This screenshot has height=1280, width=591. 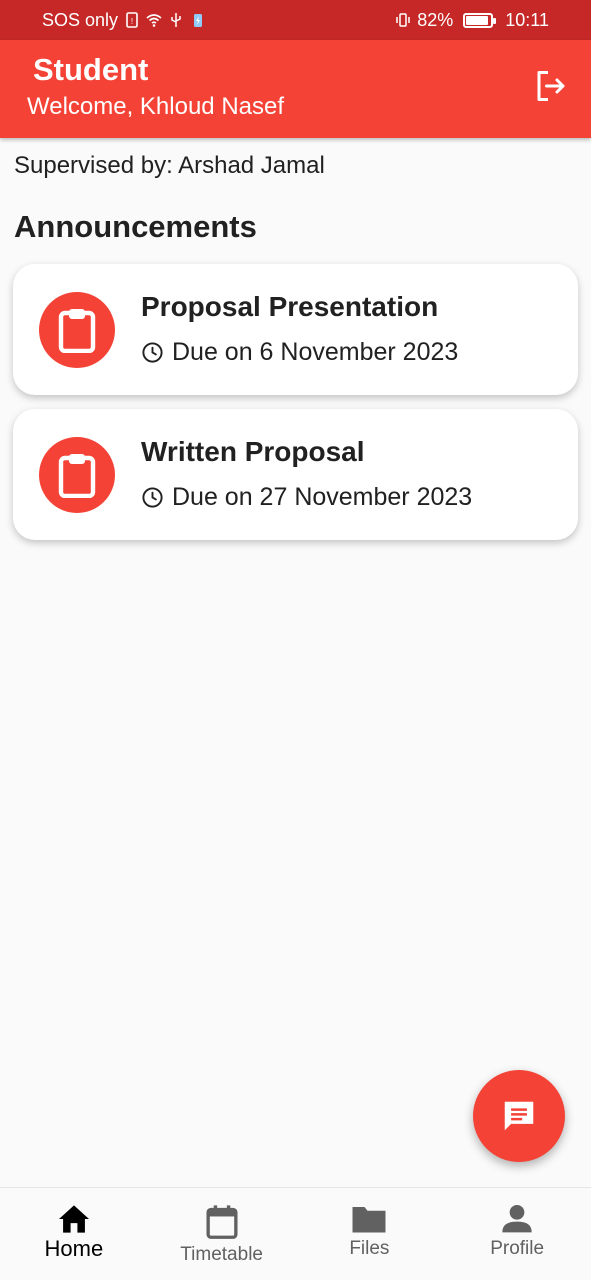 I want to click on battery-icon, so click(x=480, y=20).